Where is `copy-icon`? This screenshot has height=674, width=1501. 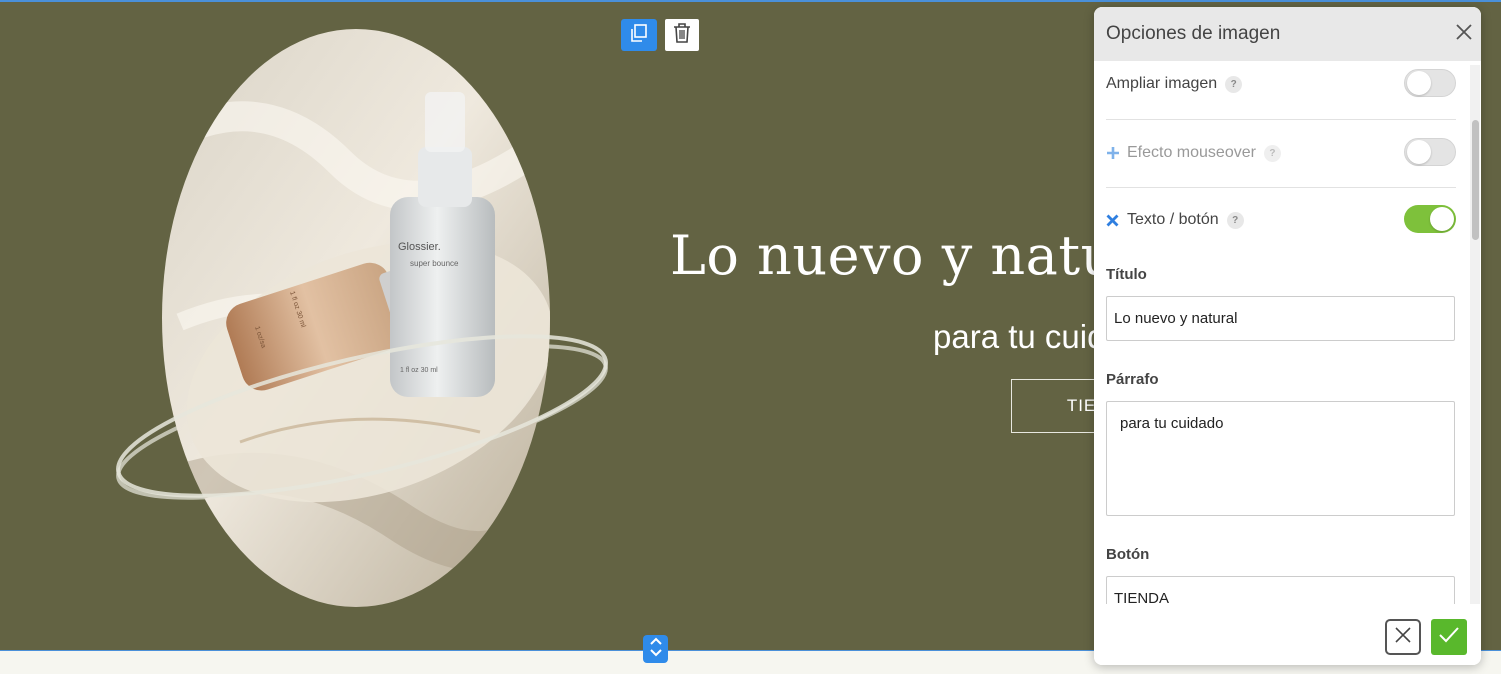
copy-icon is located at coordinates (639, 35).